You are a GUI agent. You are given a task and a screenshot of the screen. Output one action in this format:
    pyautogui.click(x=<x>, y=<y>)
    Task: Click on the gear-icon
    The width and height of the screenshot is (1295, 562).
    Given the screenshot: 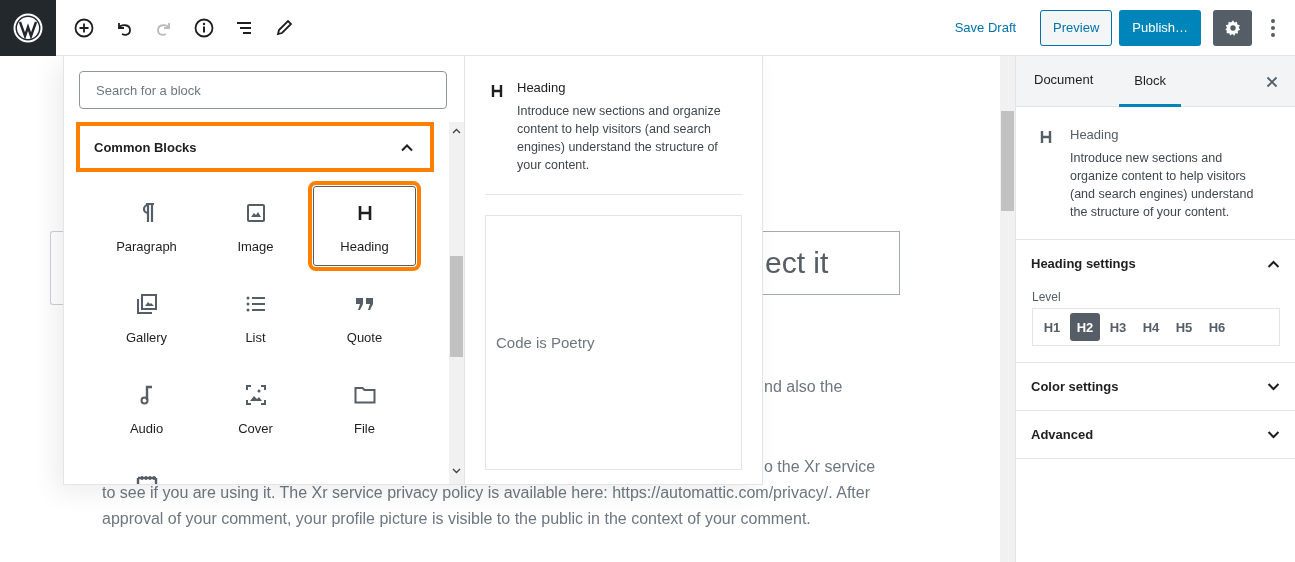 What is the action you would take?
    pyautogui.click(x=1232, y=27)
    